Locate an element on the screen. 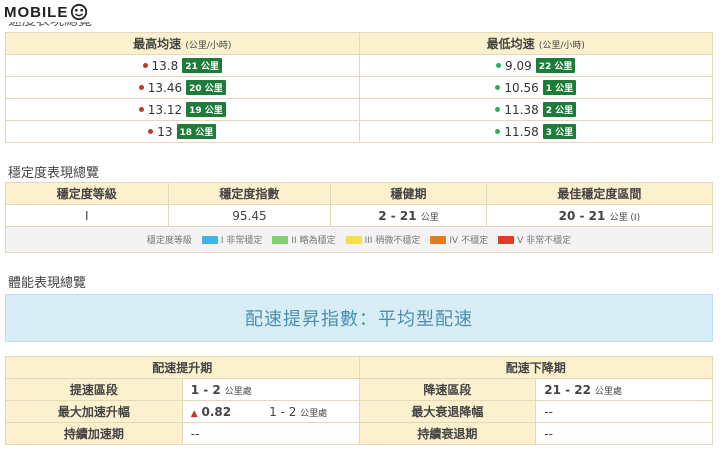 The height and width of the screenshot is (474, 720). smiley-icon is located at coordinates (79, 12).